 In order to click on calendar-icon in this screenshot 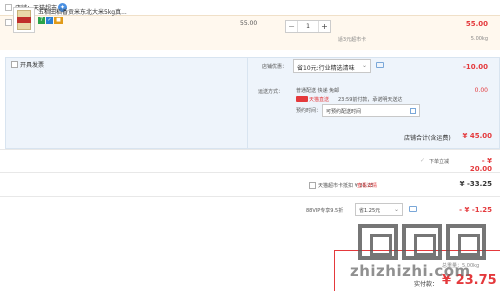, I will do `click(413, 111)`.